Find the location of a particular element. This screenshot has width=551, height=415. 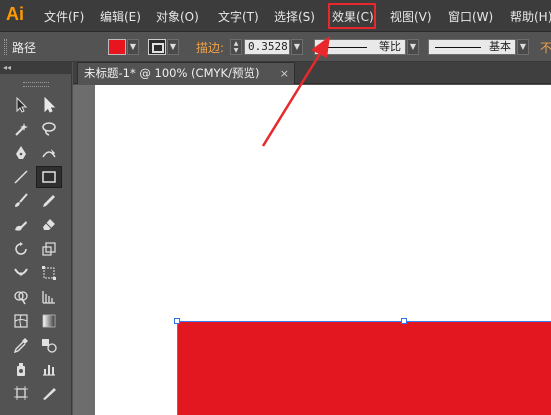

blob-brush-tool-icon is located at coordinates (21, 225).